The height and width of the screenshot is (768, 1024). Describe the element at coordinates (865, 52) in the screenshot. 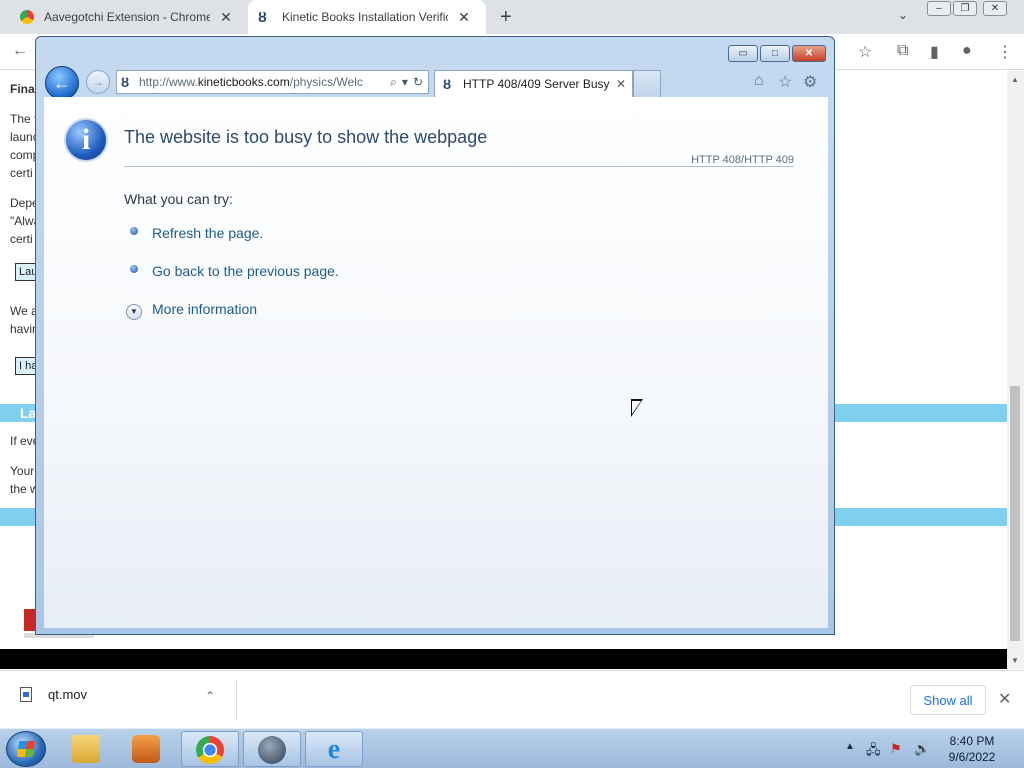

I see `bookmark-star-icon: ☆` at that location.